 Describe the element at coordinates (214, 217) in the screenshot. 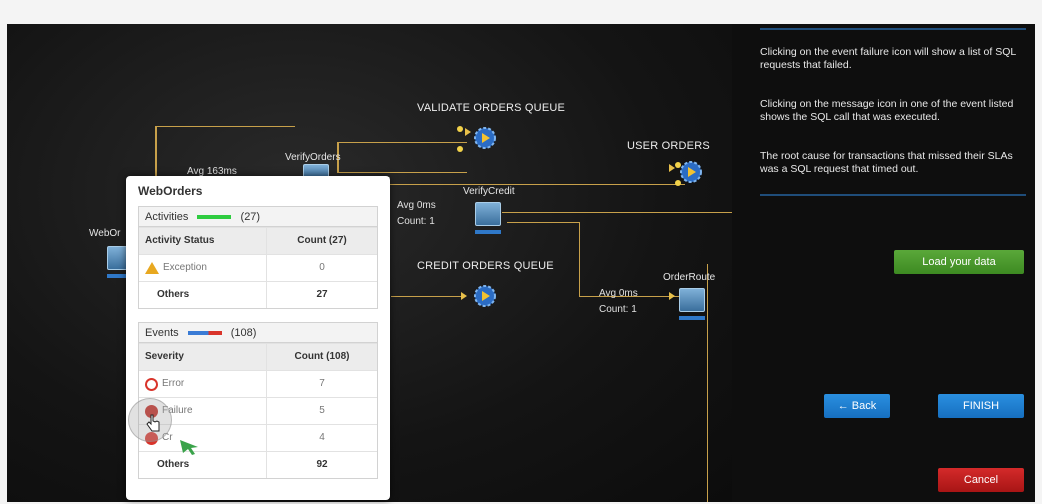

I see `activities-legend-bar` at that location.